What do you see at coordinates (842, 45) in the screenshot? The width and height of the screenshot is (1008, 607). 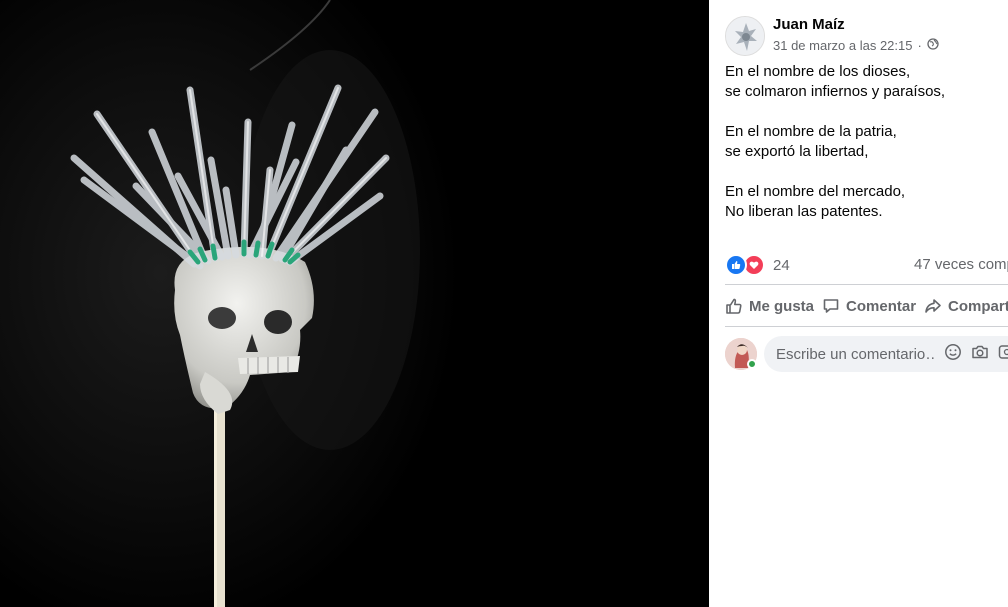 I see `post-timestamp: 31 de marzo a las 22:15` at bounding box center [842, 45].